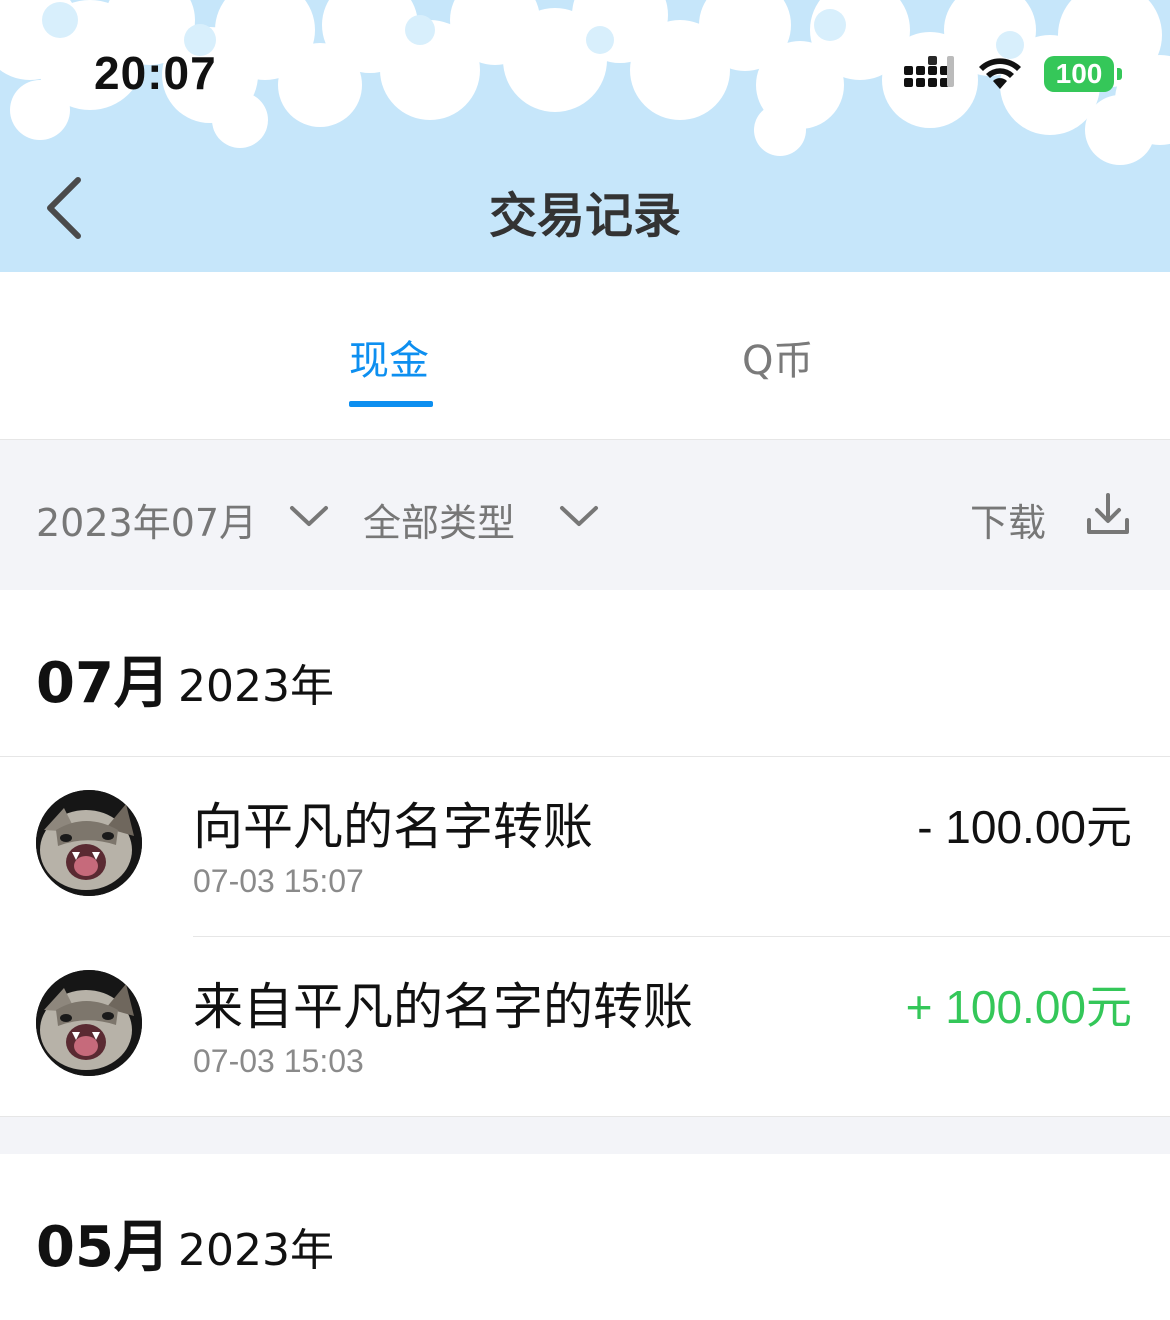 This screenshot has height=1320, width=1170. What do you see at coordinates (393, 827) in the screenshot?
I see `transaction-title: 向平凡的名字转账` at bounding box center [393, 827].